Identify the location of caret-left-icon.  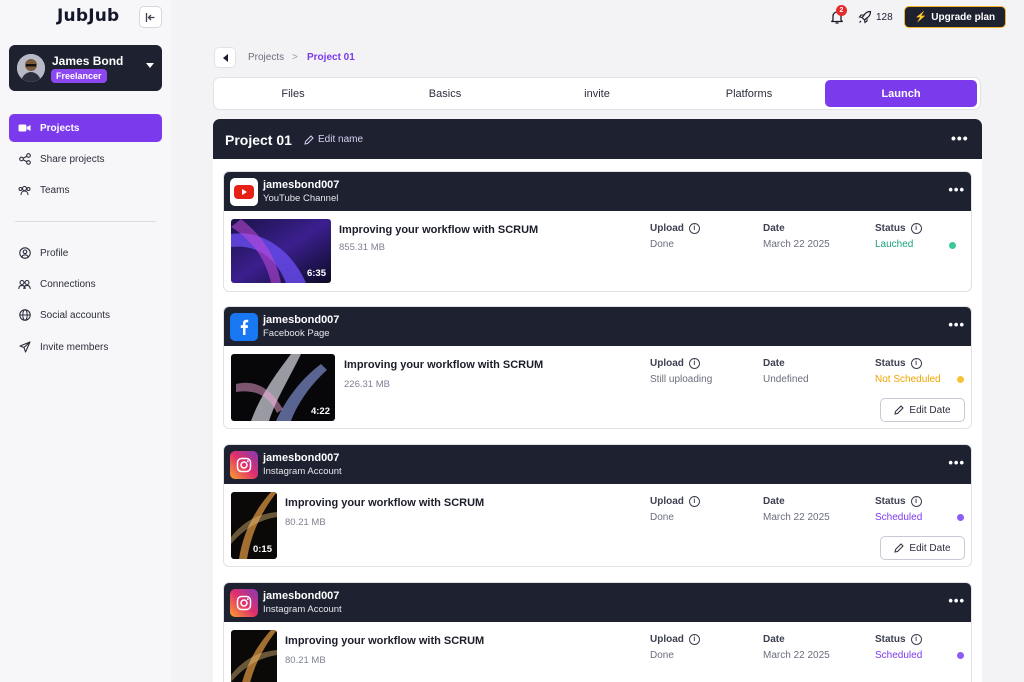
(225, 57).